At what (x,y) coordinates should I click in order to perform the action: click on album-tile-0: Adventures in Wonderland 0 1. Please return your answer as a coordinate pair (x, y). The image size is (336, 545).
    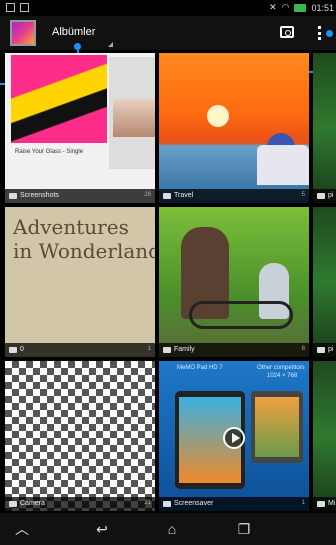
    Looking at the image, I should click on (80, 282).